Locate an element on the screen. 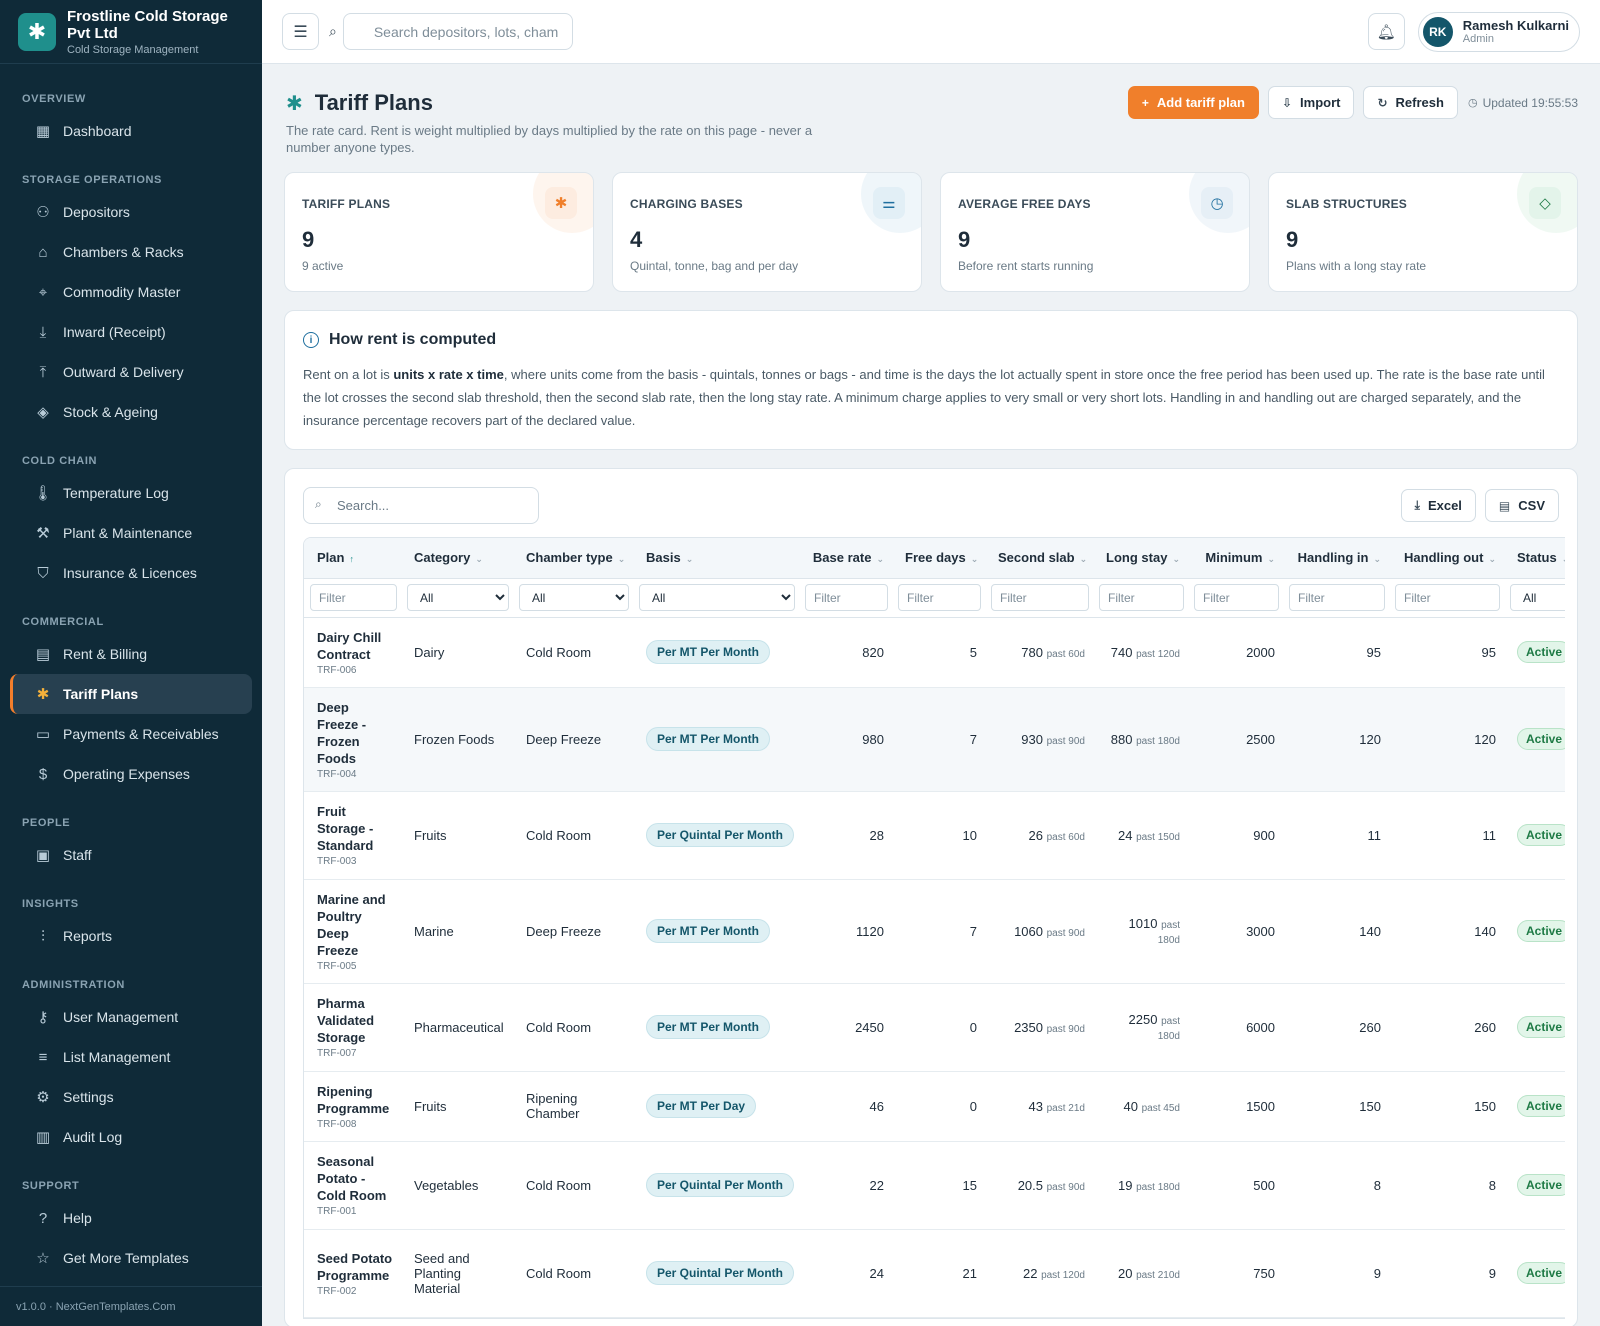  column-header-category: Category ⌄ is located at coordinates (457, 558).